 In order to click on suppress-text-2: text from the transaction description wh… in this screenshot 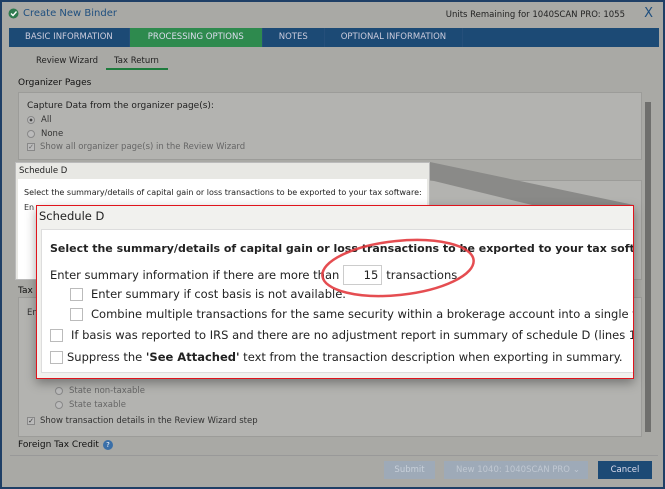, I will do `click(431, 357)`.